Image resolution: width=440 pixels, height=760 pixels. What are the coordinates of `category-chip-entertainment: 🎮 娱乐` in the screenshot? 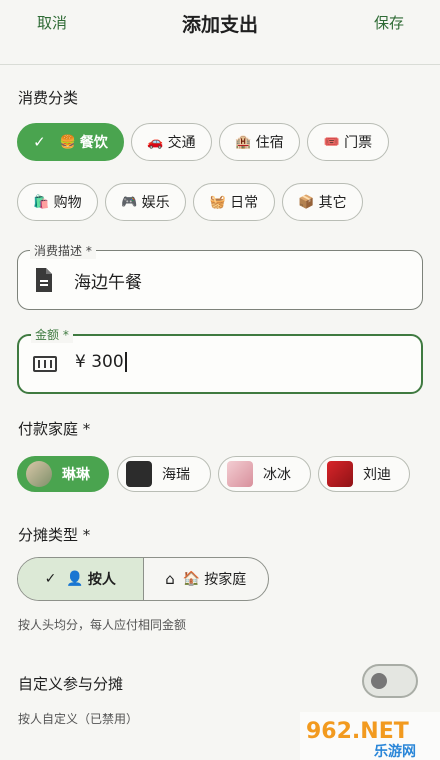 It's located at (145, 202).